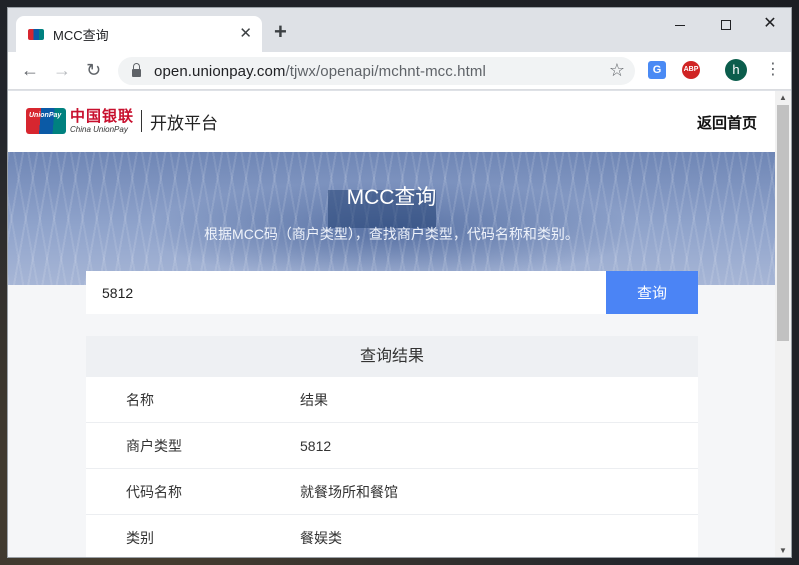  I want to click on url-host: open.unionpay.com, so click(220, 71).